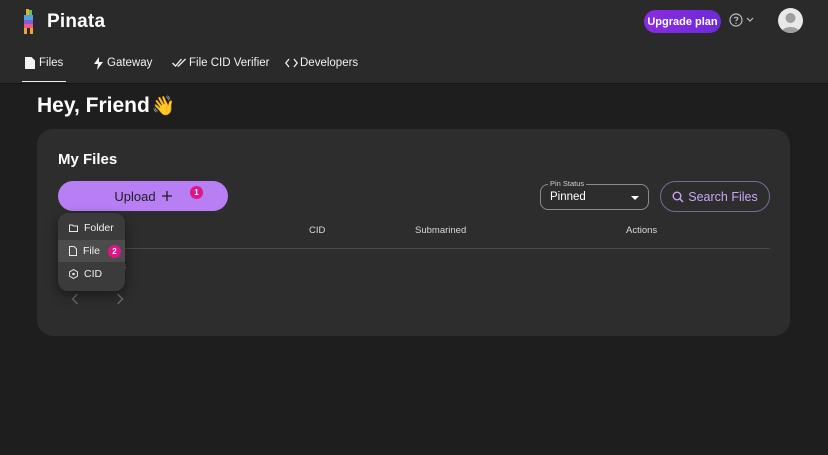 Image resolution: width=828 pixels, height=455 pixels. What do you see at coordinates (790, 23) in the screenshot?
I see `avatar-person-icon` at bounding box center [790, 23].